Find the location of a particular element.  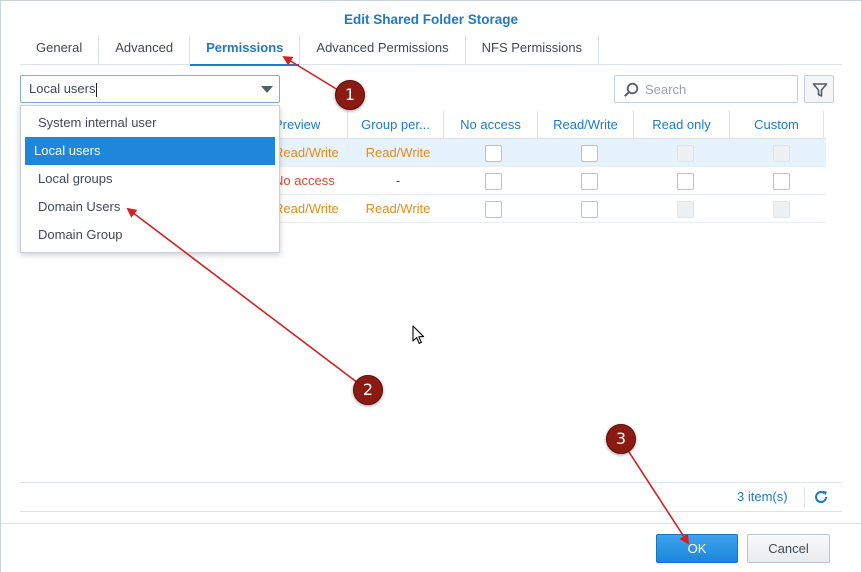

filter-button is located at coordinates (819, 89).